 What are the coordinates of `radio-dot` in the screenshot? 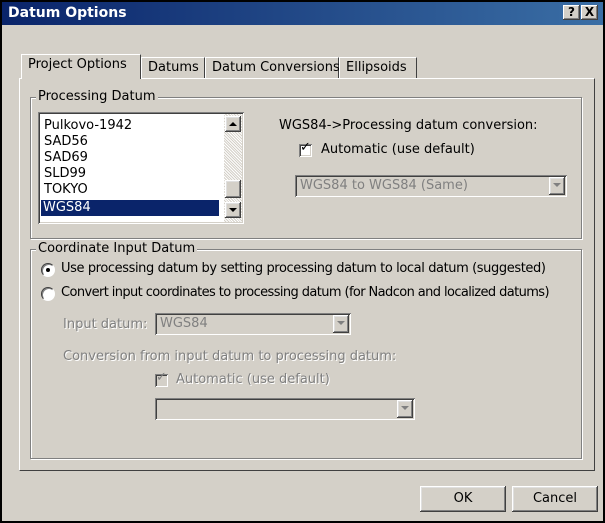 It's located at (48, 270).